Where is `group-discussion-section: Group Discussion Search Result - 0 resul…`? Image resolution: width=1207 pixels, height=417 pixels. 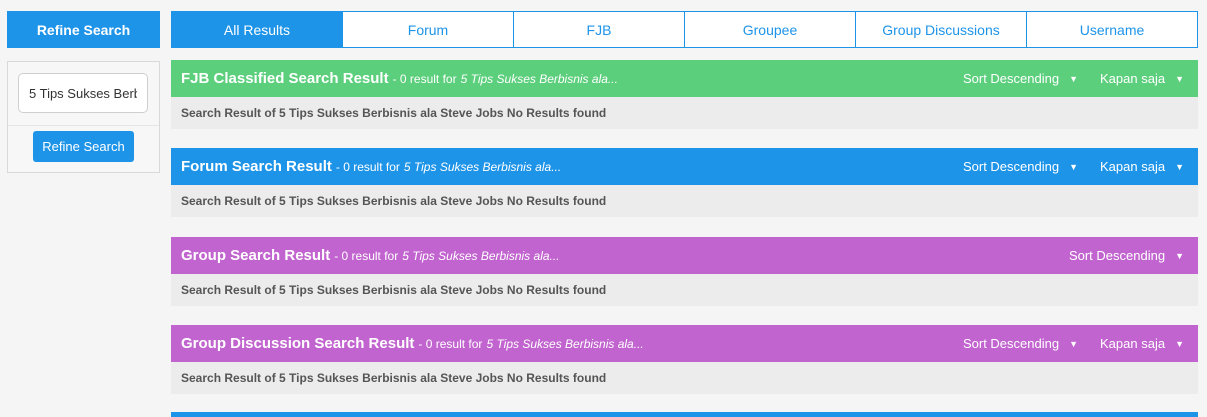 group-discussion-section: Group Discussion Search Result - 0 resul… is located at coordinates (684, 359).